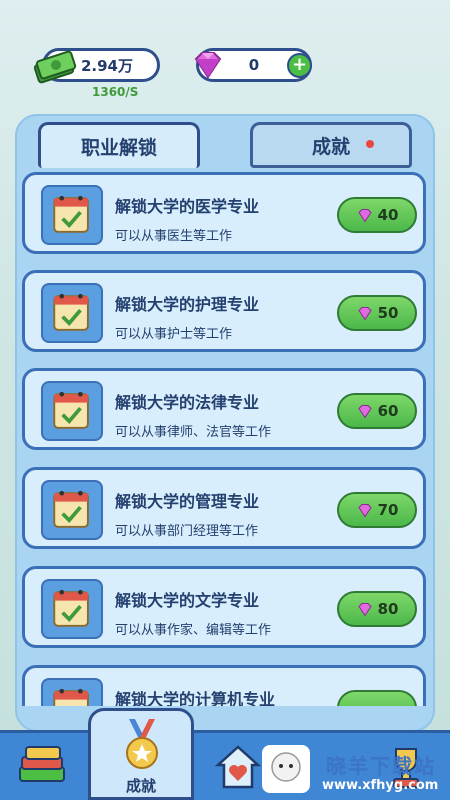  What do you see at coordinates (174, 334) in the screenshot?
I see `card-subtitle: 可以从事护士等工作` at bounding box center [174, 334].